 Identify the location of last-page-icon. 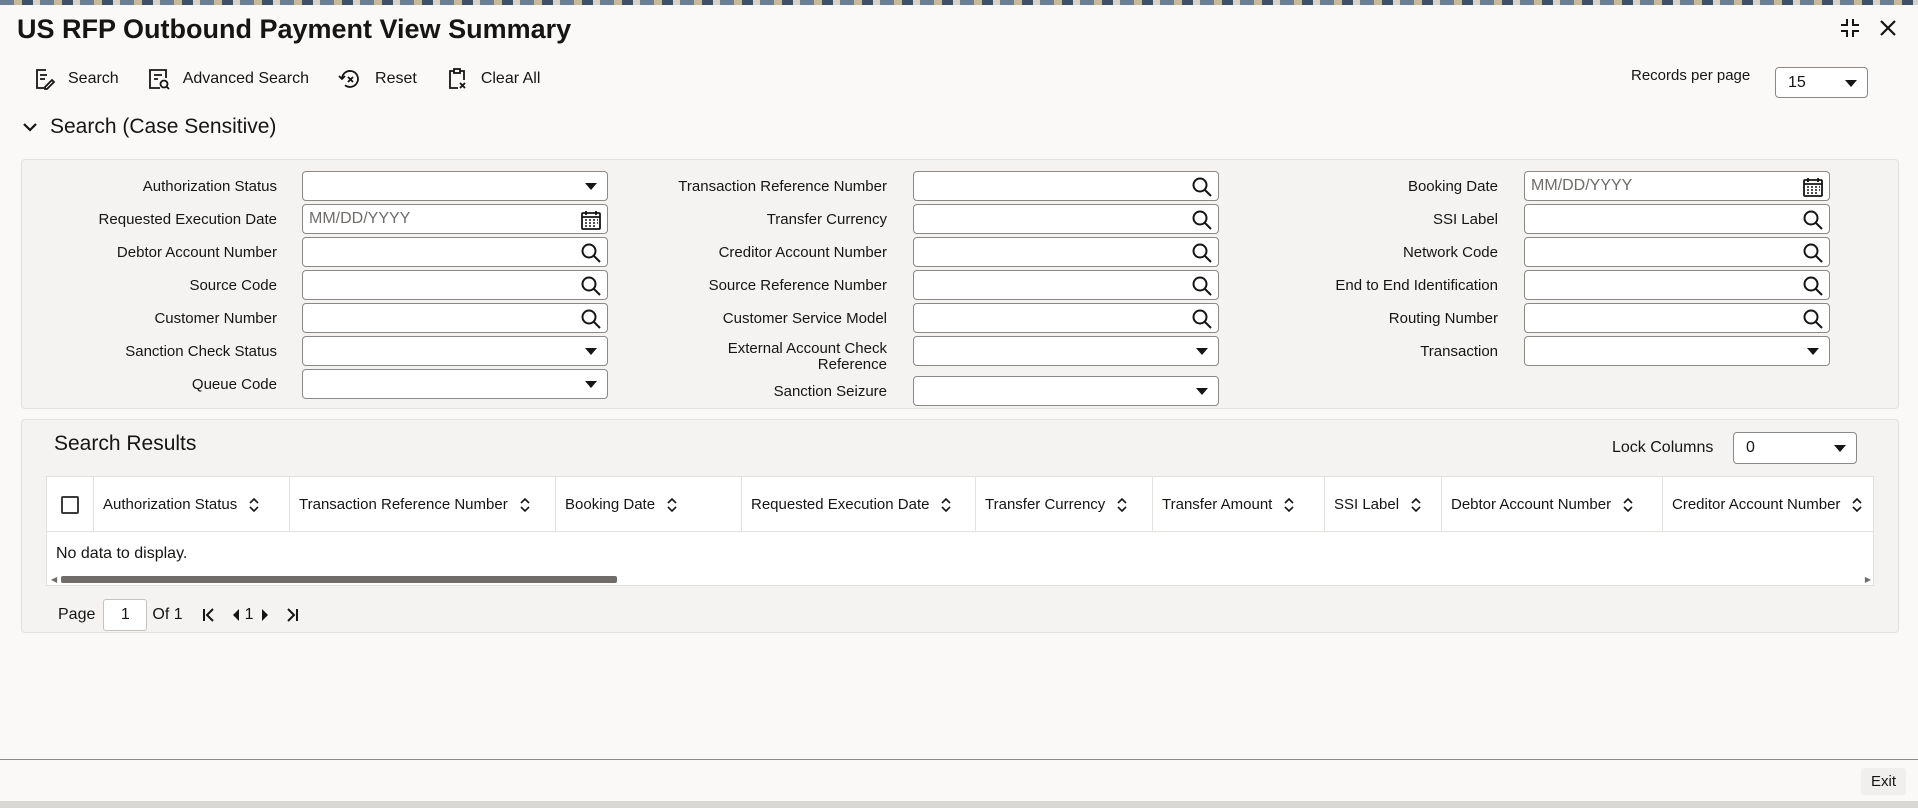
(292, 615).